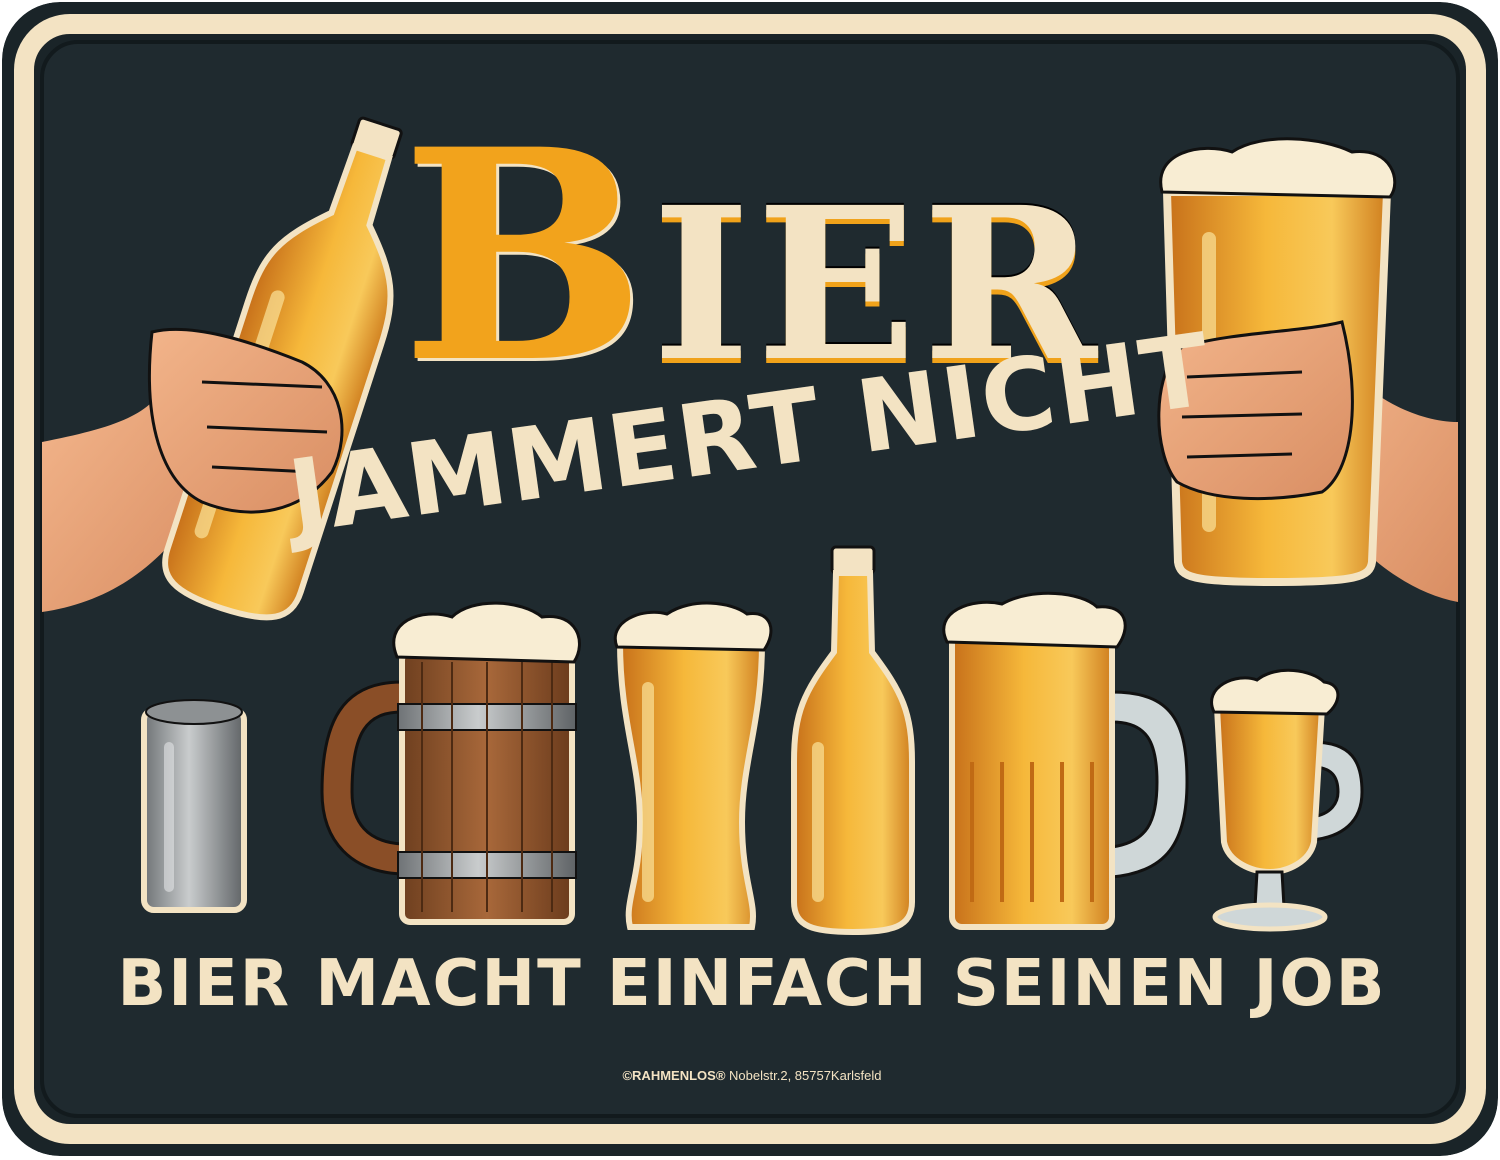  Describe the element at coordinates (805, 1075) in the screenshot. I see `footer-address: Nobelstr.2, 85757Karlsfeld` at that location.